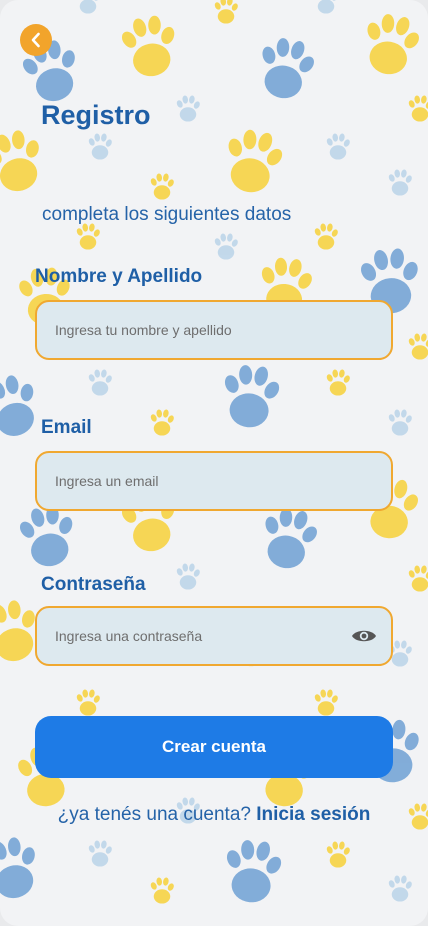 This screenshot has height=926, width=428. I want to click on eye-icon, so click(364, 636).